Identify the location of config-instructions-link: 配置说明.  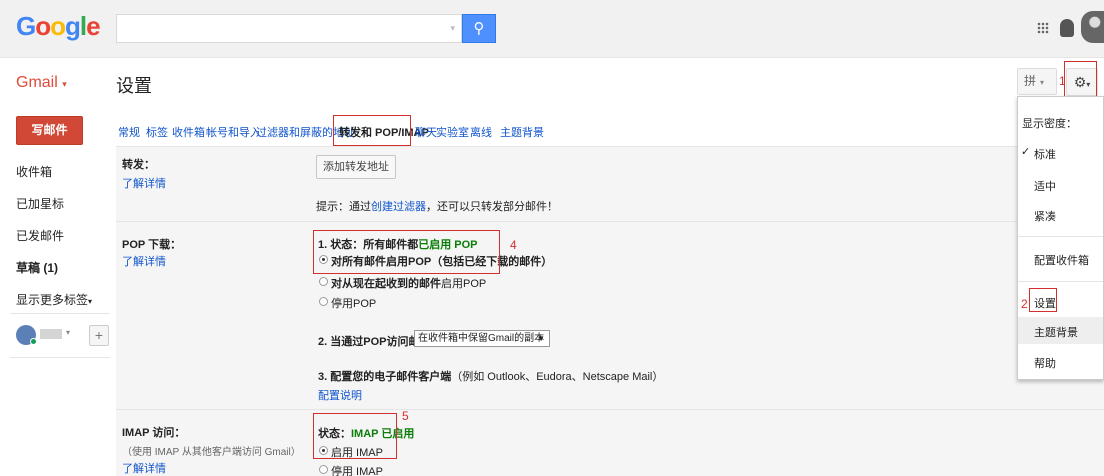
(340, 395).